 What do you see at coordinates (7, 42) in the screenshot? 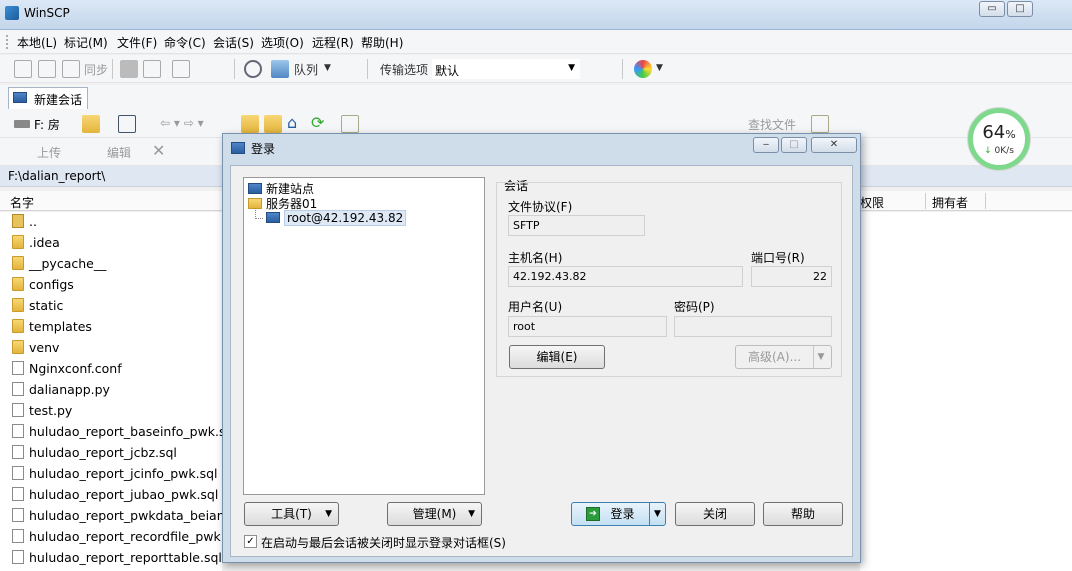
I see `menu-grip` at bounding box center [7, 42].